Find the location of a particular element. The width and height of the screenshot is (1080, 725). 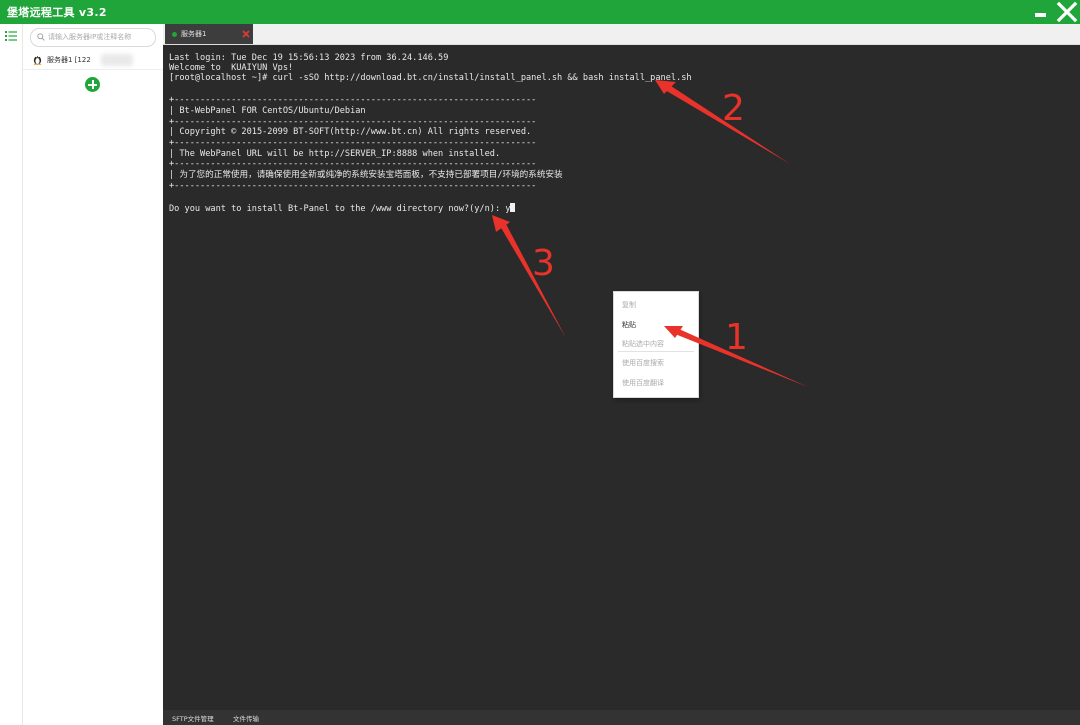

blurred-ip is located at coordinates (117, 60).